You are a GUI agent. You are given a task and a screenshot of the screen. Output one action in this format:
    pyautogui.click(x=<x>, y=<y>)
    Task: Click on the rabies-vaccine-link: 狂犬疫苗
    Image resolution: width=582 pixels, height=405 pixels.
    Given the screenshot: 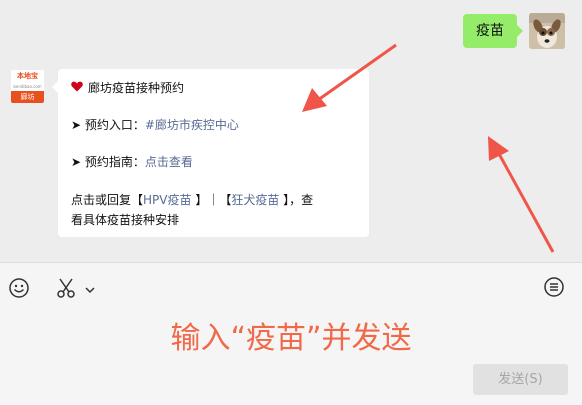 What is the action you would take?
    pyautogui.click(x=255, y=200)
    